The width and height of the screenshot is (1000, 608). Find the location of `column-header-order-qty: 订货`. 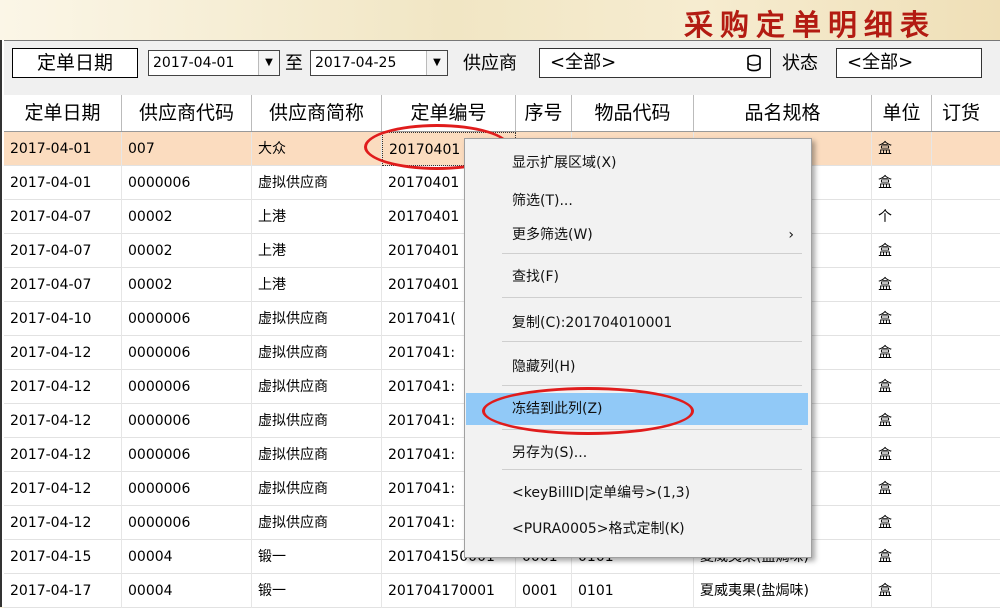

column-header-order-qty: 订货 is located at coordinates (966, 113).